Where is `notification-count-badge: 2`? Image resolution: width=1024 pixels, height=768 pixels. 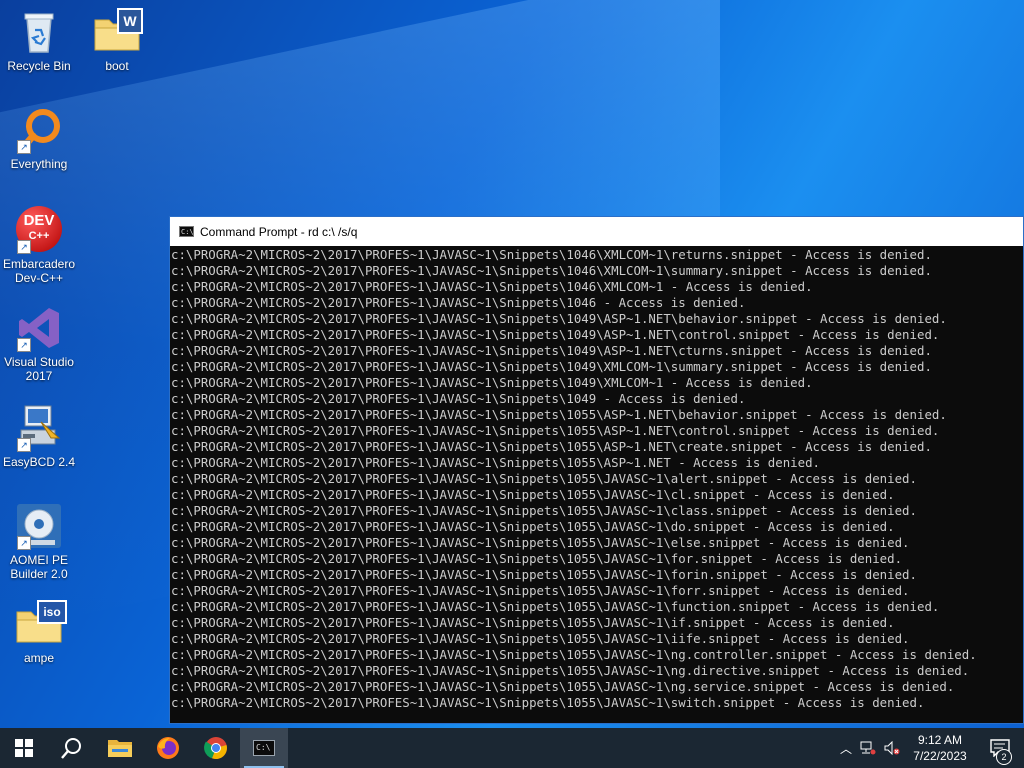 notification-count-badge: 2 is located at coordinates (1004, 757).